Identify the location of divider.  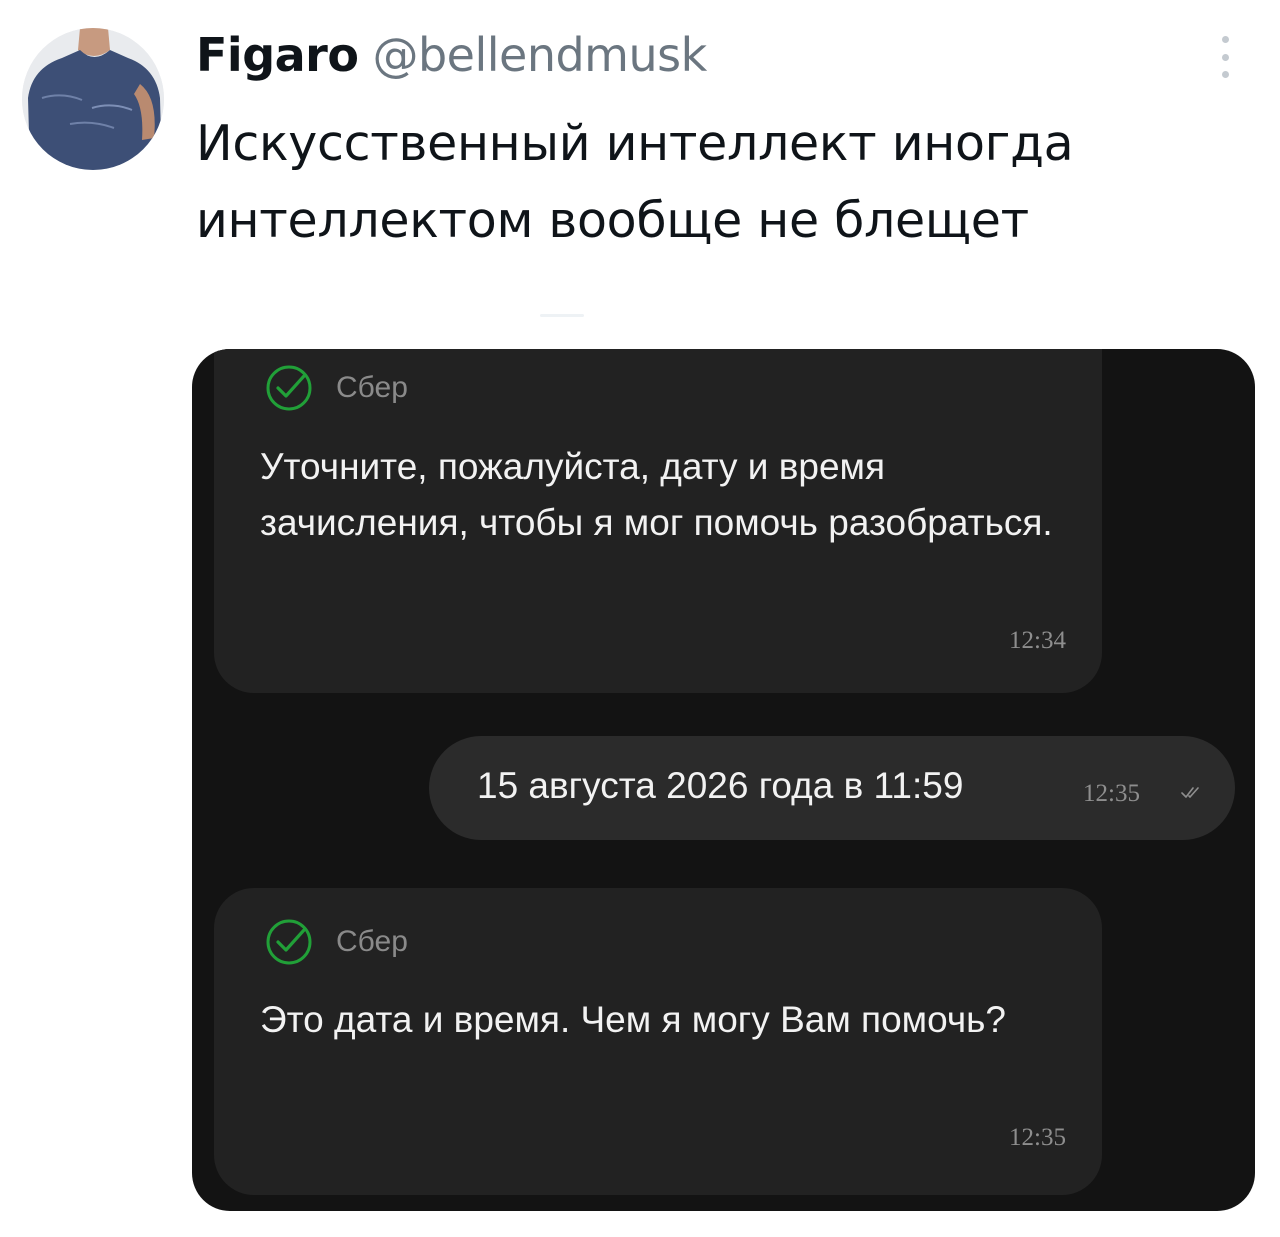
(562, 315).